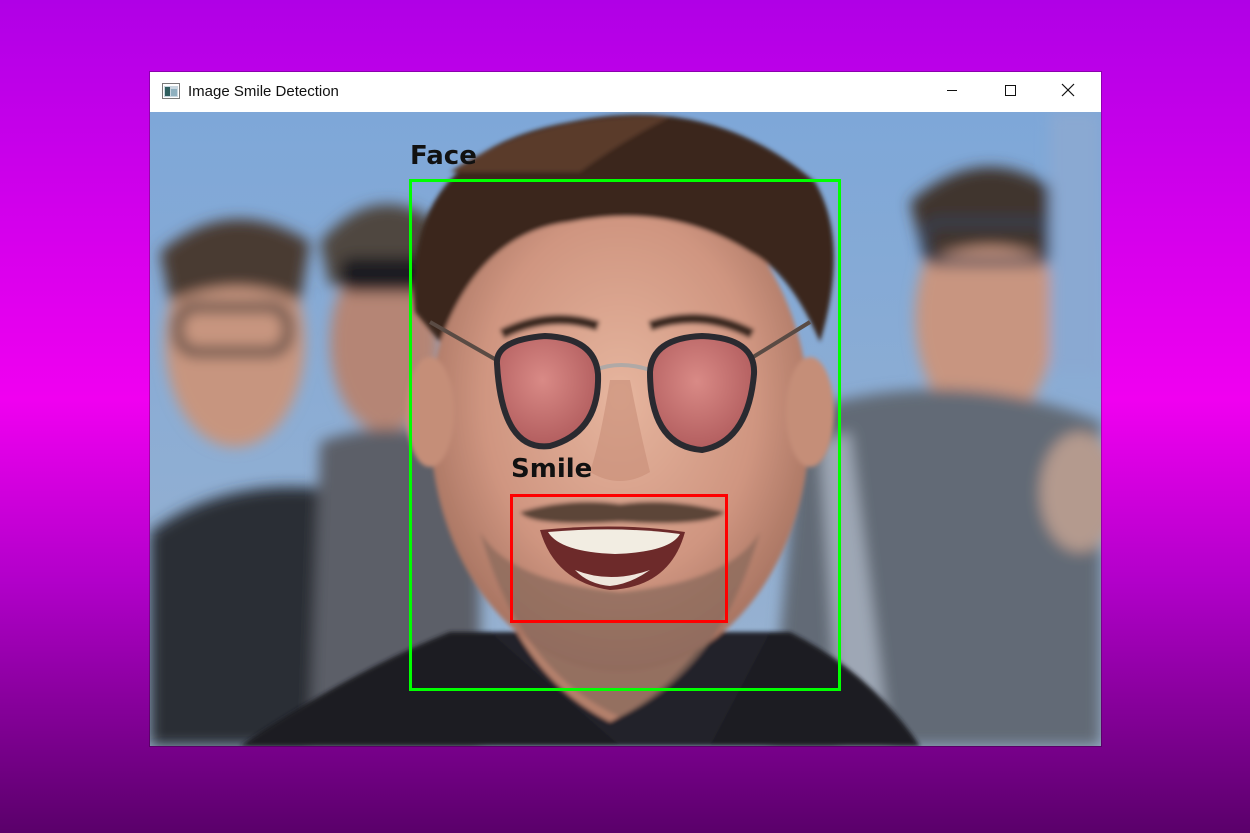 Image resolution: width=1250 pixels, height=833 pixels. What do you see at coordinates (619, 558) in the screenshot?
I see `smile-detection-box` at bounding box center [619, 558].